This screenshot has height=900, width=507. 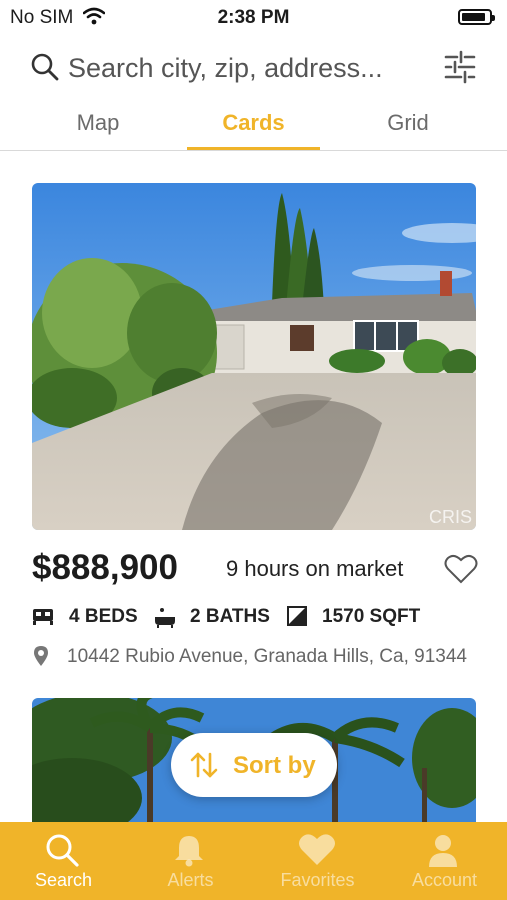 What do you see at coordinates (371, 616) in the screenshot?
I see `sqft-label: 1570 SQFT` at bounding box center [371, 616].